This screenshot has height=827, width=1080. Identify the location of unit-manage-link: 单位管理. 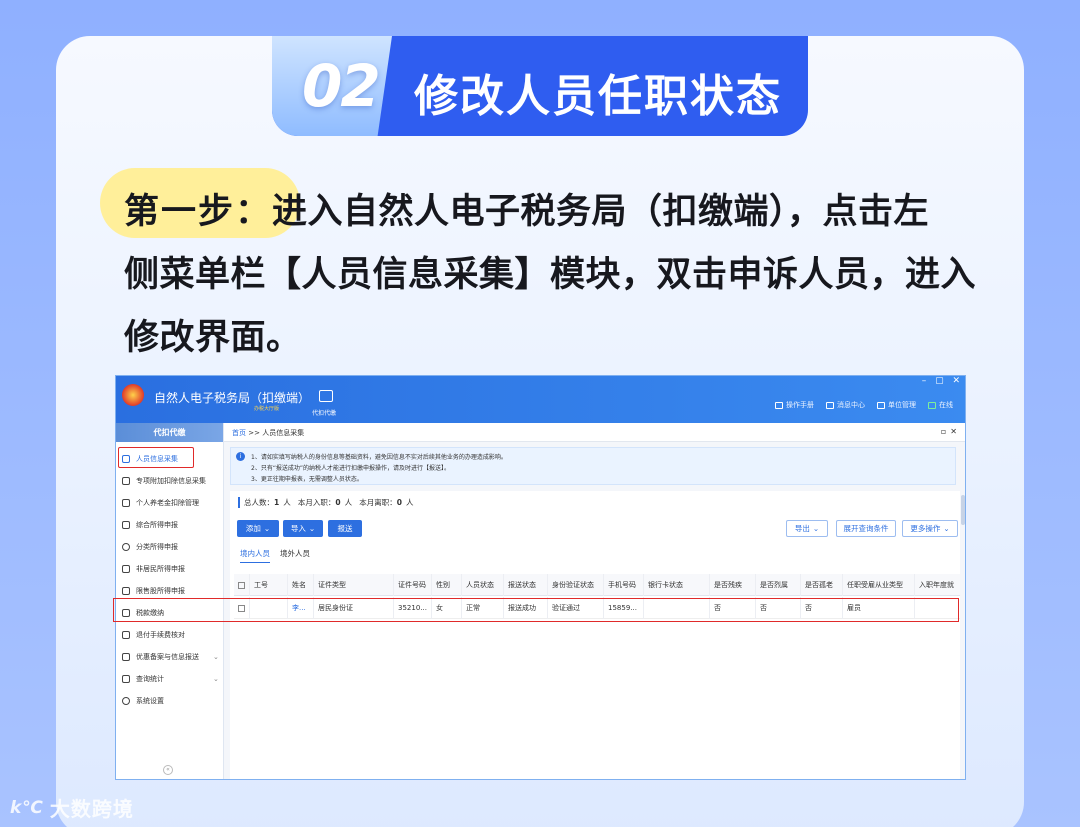
(896, 405).